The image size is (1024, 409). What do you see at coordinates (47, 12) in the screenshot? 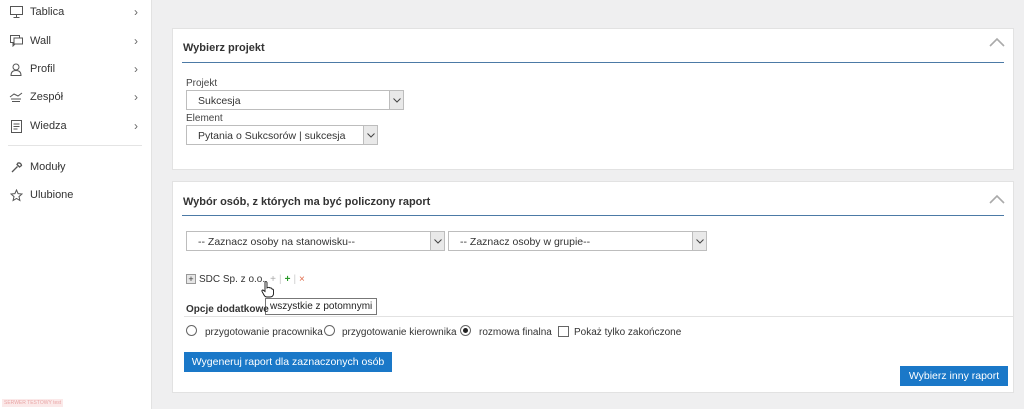
I see `sidebar-item-label: Tablica` at bounding box center [47, 12].